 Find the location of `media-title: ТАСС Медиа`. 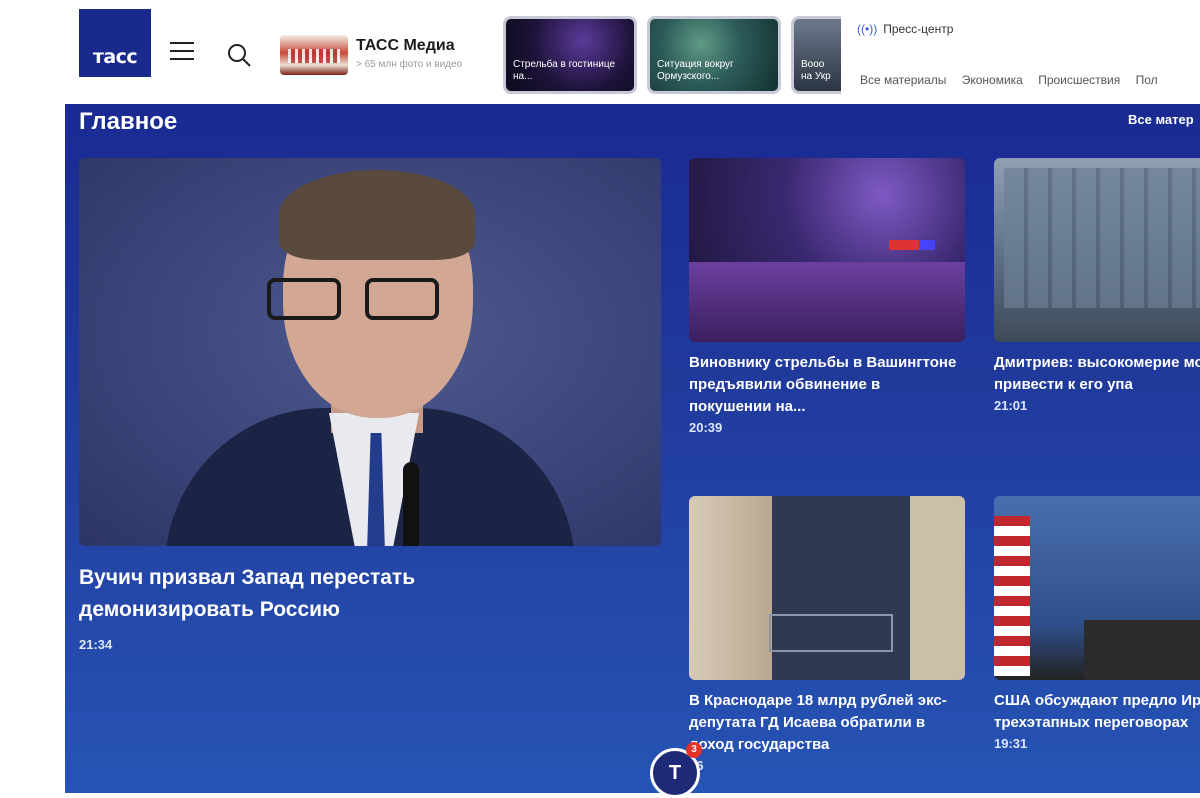

media-title: ТАСС Медиа is located at coordinates (405, 45).